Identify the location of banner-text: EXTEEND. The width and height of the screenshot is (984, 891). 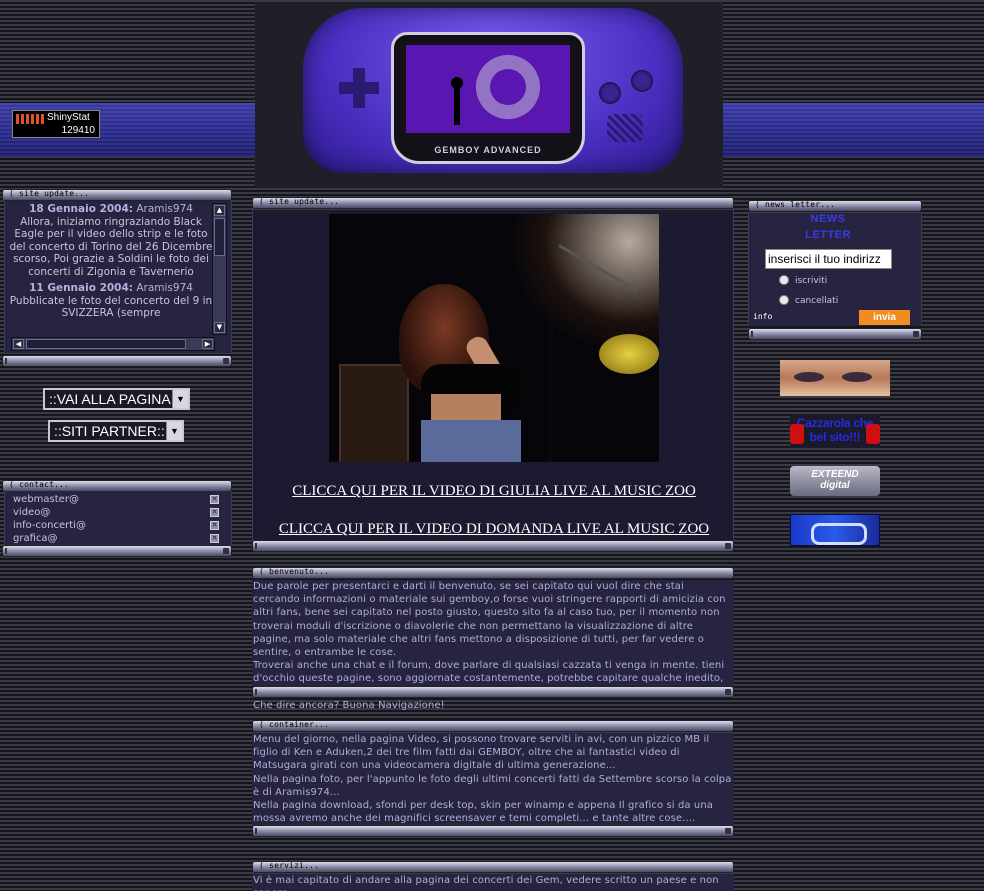
(835, 474).